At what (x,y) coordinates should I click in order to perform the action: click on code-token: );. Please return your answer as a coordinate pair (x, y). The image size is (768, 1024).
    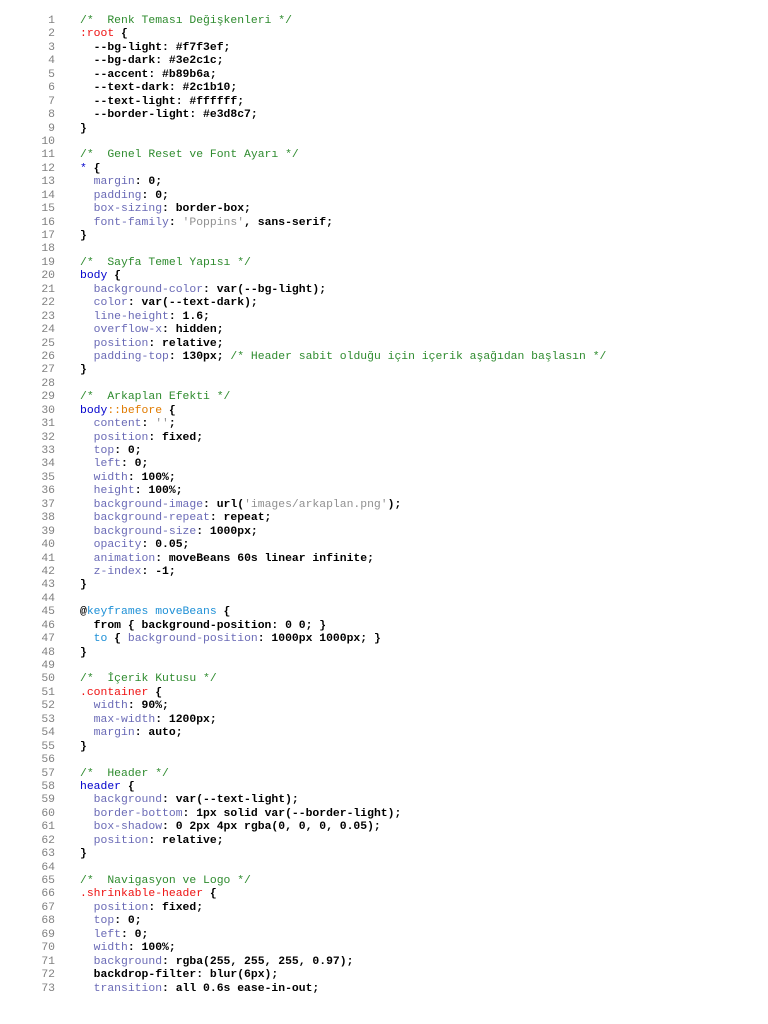
    Looking at the image, I should click on (394, 504).